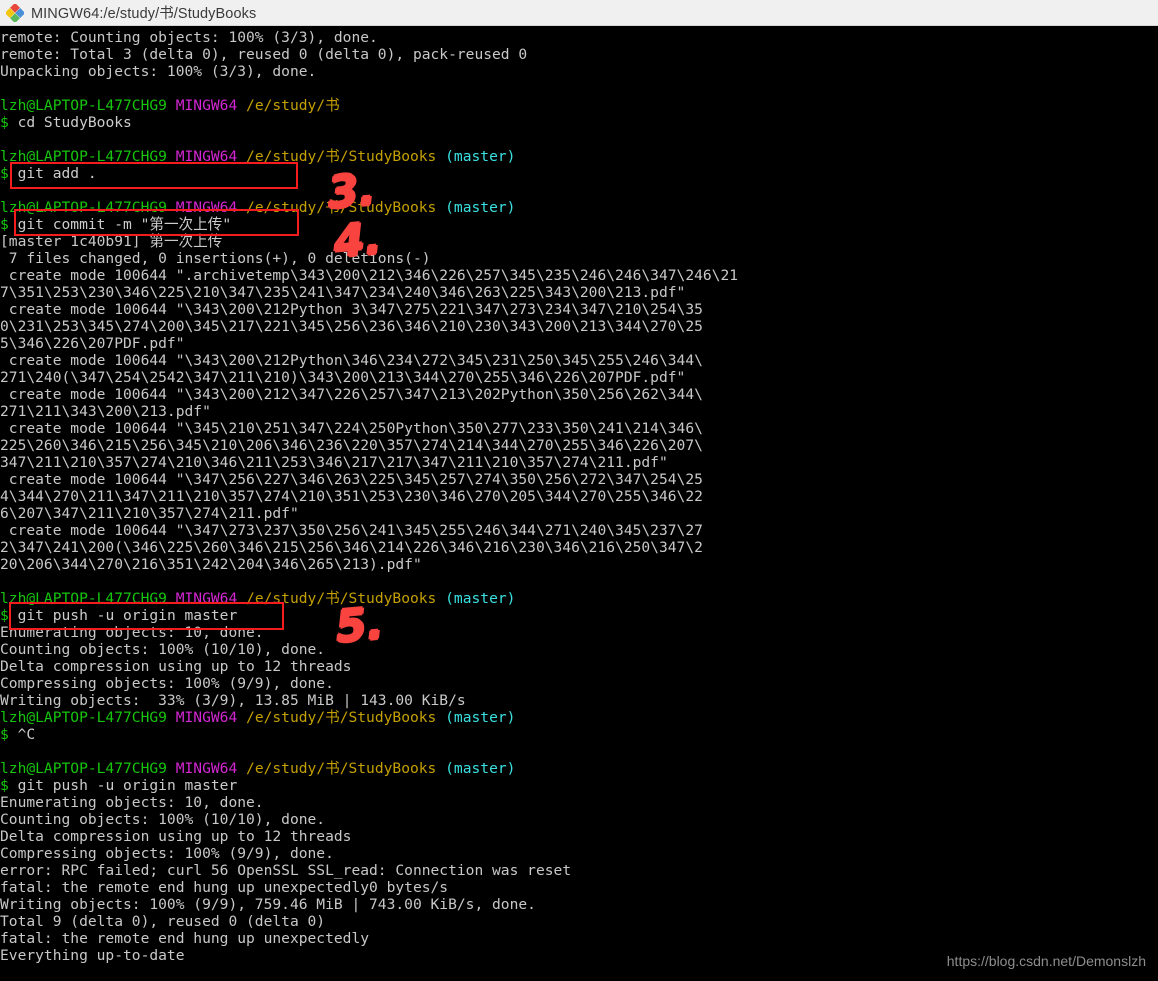 This screenshot has height=981, width=1158. What do you see at coordinates (105, 411) in the screenshot?
I see `terminal-output-line: 271\211\343\200\213.pdf"` at bounding box center [105, 411].